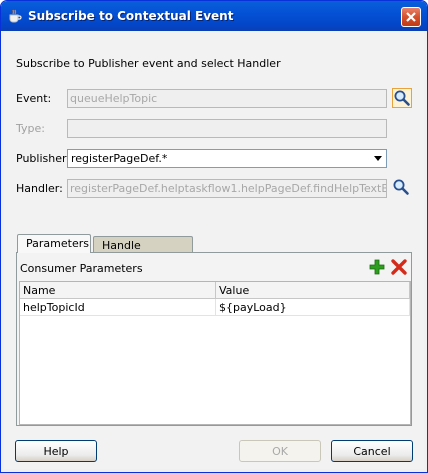 The width and height of the screenshot is (428, 473). What do you see at coordinates (34, 98) in the screenshot?
I see `event-label: Event:` at bounding box center [34, 98].